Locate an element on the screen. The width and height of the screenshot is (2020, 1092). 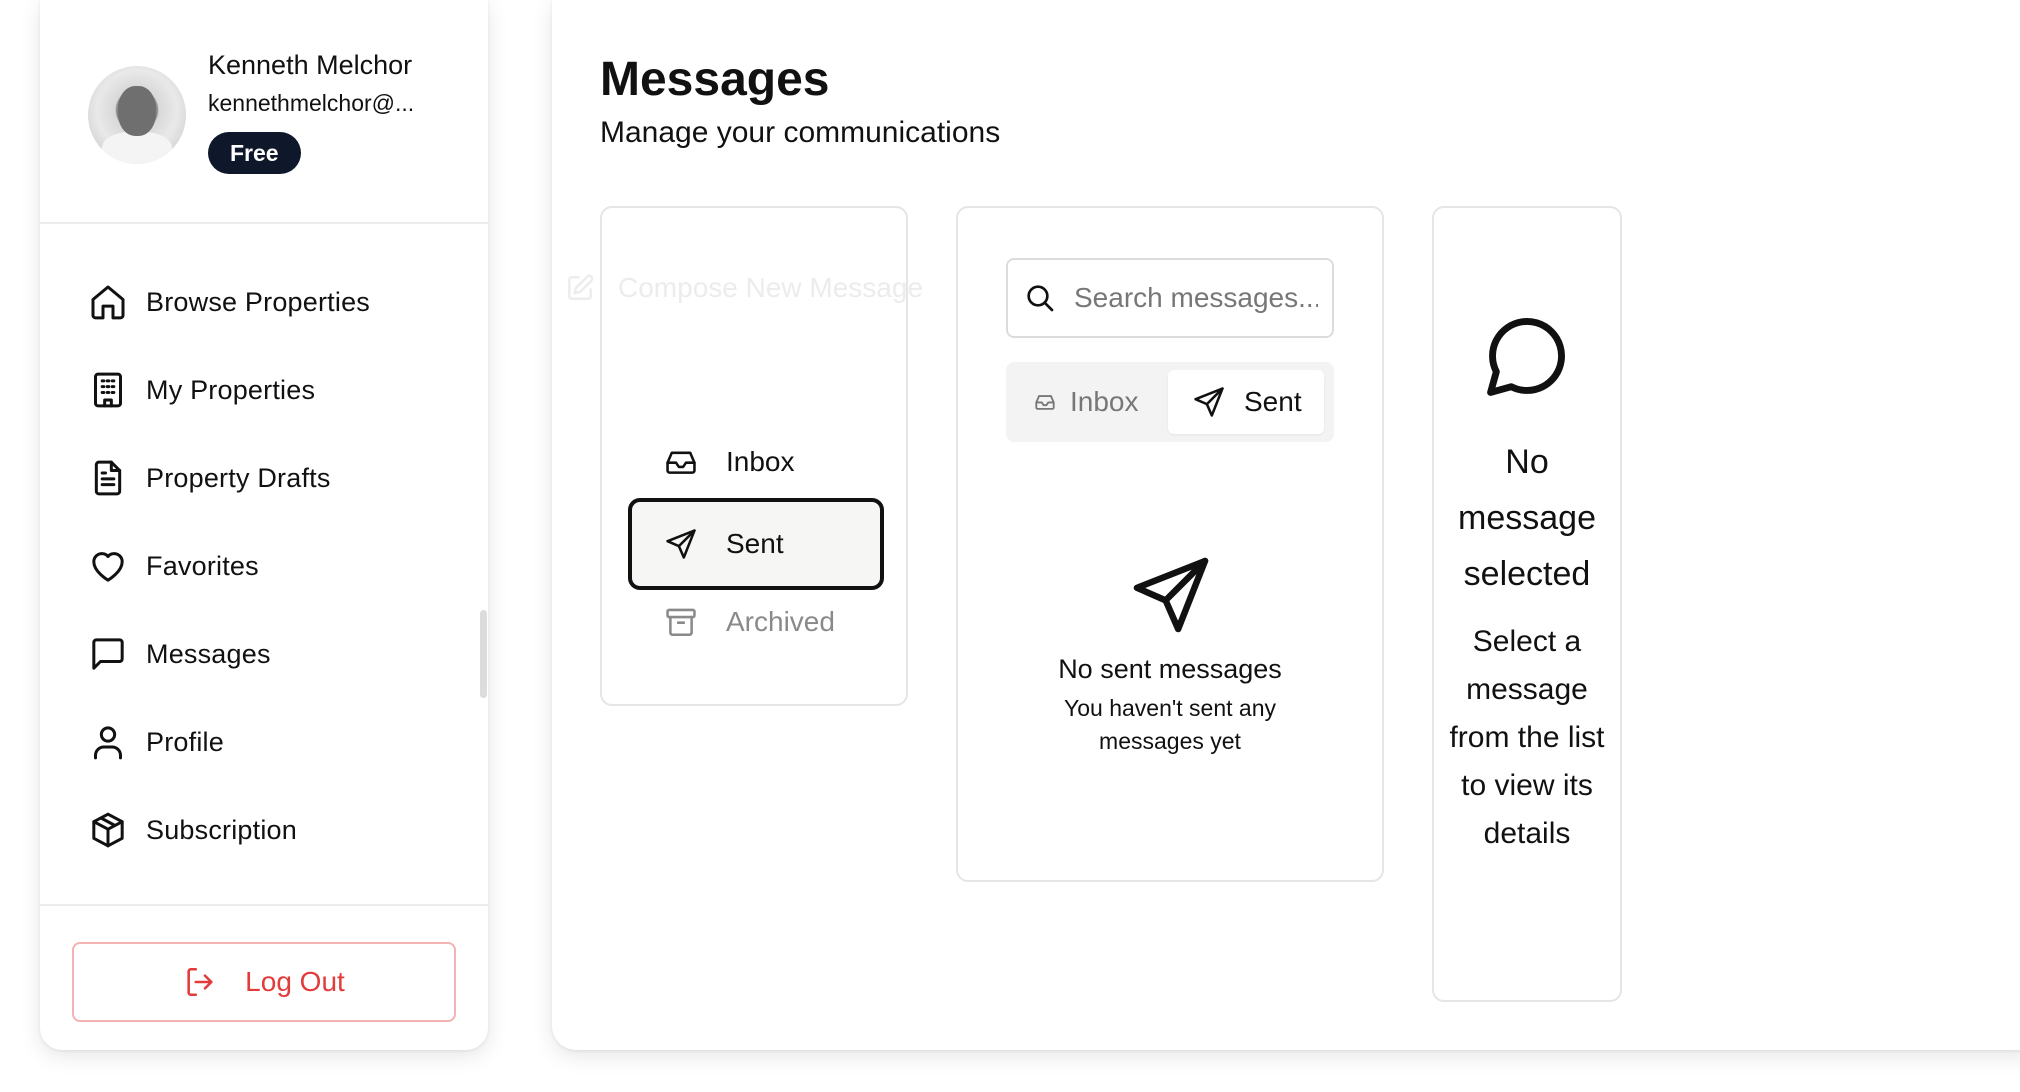
message-square-icon is located at coordinates (108, 654).